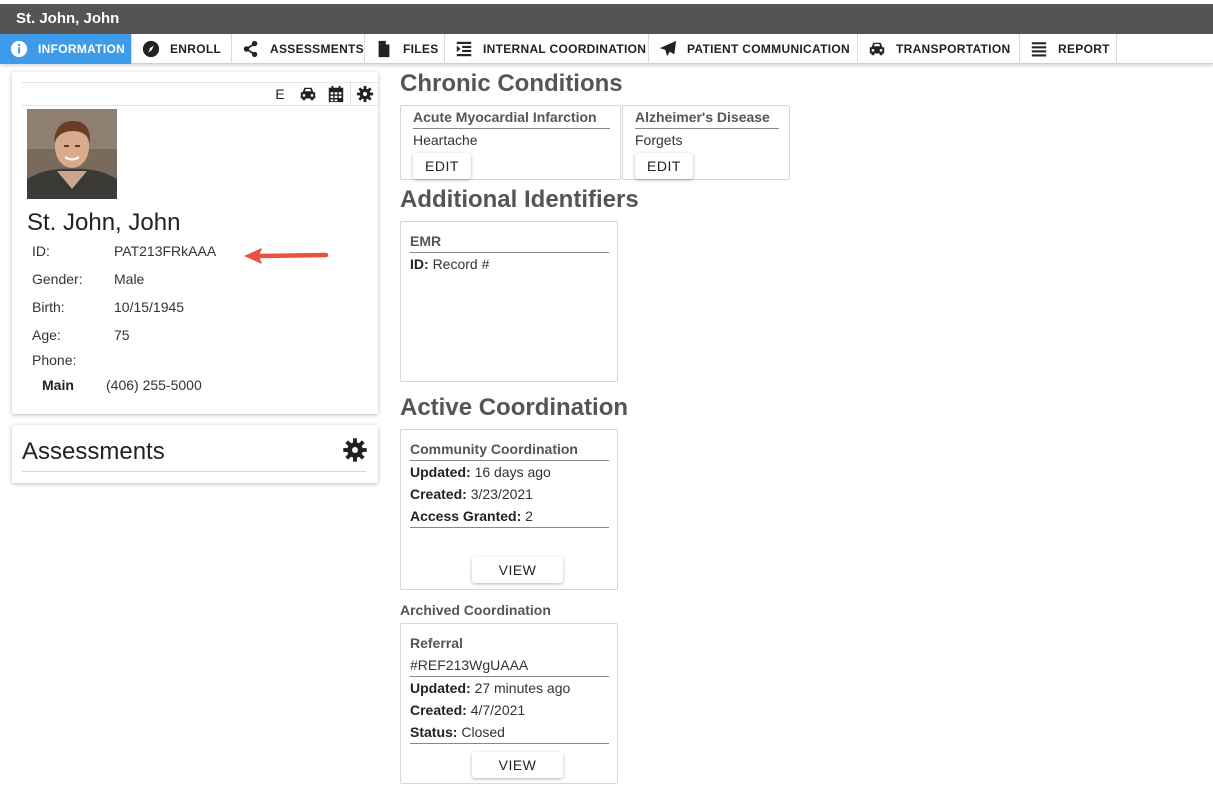 Image resolution: width=1213 pixels, height=788 pixels. What do you see at coordinates (108, 307) in the screenshot?
I see `birth-row: Birth: 10/15/1945` at bounding box center [108, 307].